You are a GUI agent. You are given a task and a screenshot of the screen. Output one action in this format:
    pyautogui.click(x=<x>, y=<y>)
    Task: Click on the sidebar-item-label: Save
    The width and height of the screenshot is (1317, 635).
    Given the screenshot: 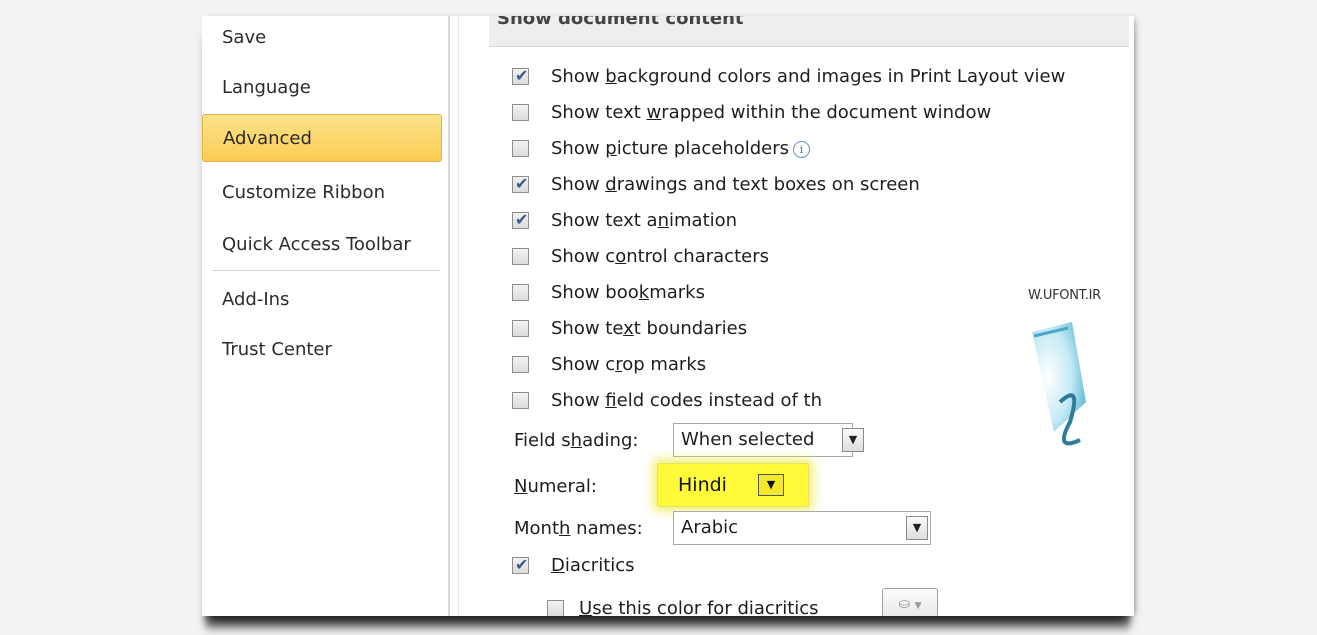 What is the action you would take?
    pyautogui.click(x=244, y=37)
    